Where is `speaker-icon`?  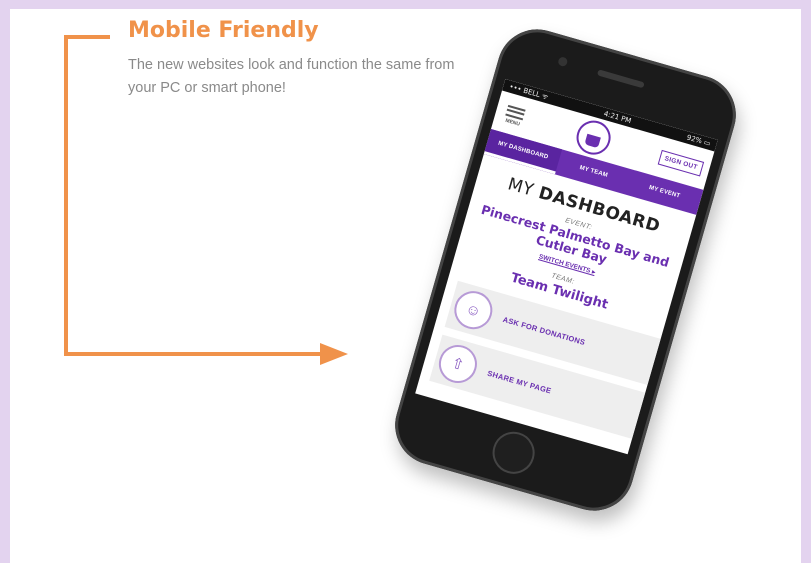 speaker-icon is located at coordinates (620, 79).